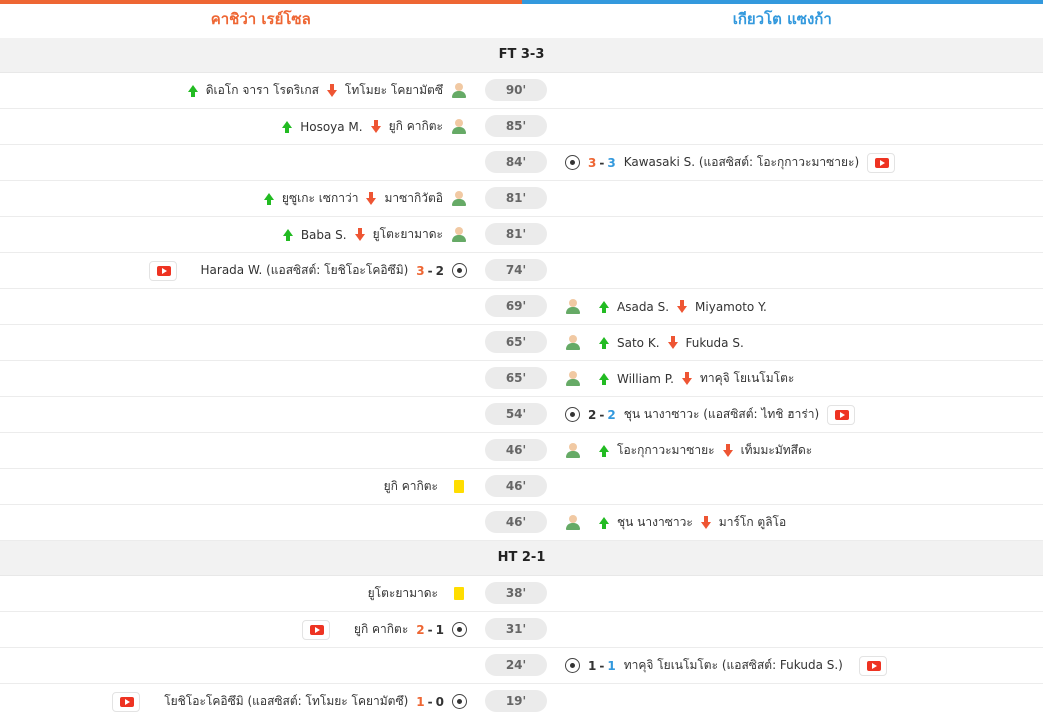 The image size is (1043, 719). Describe the element at coordinates (747, 378) in the screenshot. I see `player-out: ทาคุจิ โยเนโมโตะ` at that location.